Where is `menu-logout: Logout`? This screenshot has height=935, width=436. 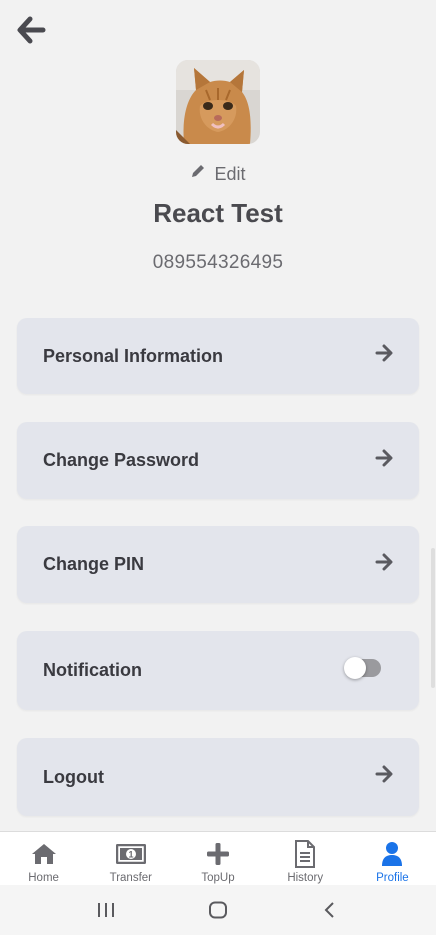
menu-logout: Logout is located at coordinates (218, 777).